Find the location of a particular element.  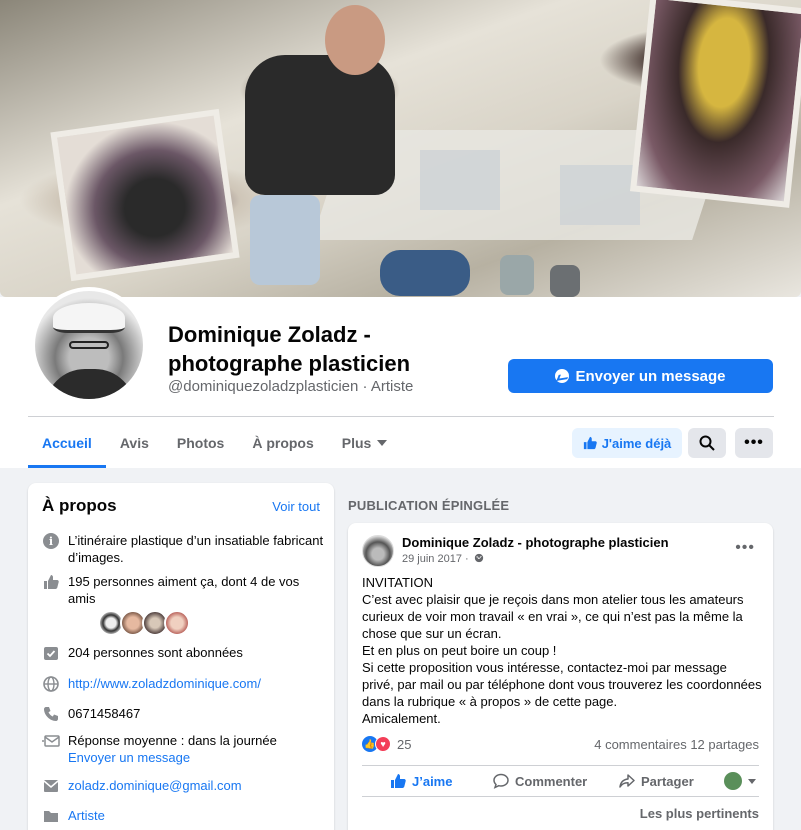

comment-sort-selector: Les plus pertinents is located at coordinates (699, 813).